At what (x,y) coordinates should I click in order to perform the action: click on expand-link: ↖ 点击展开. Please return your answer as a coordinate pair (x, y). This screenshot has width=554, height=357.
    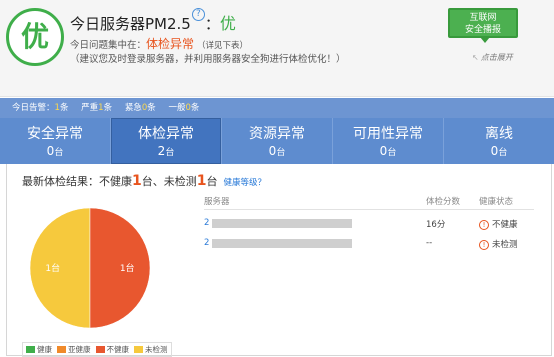
    Looking at the image, I should click on (492, 57).